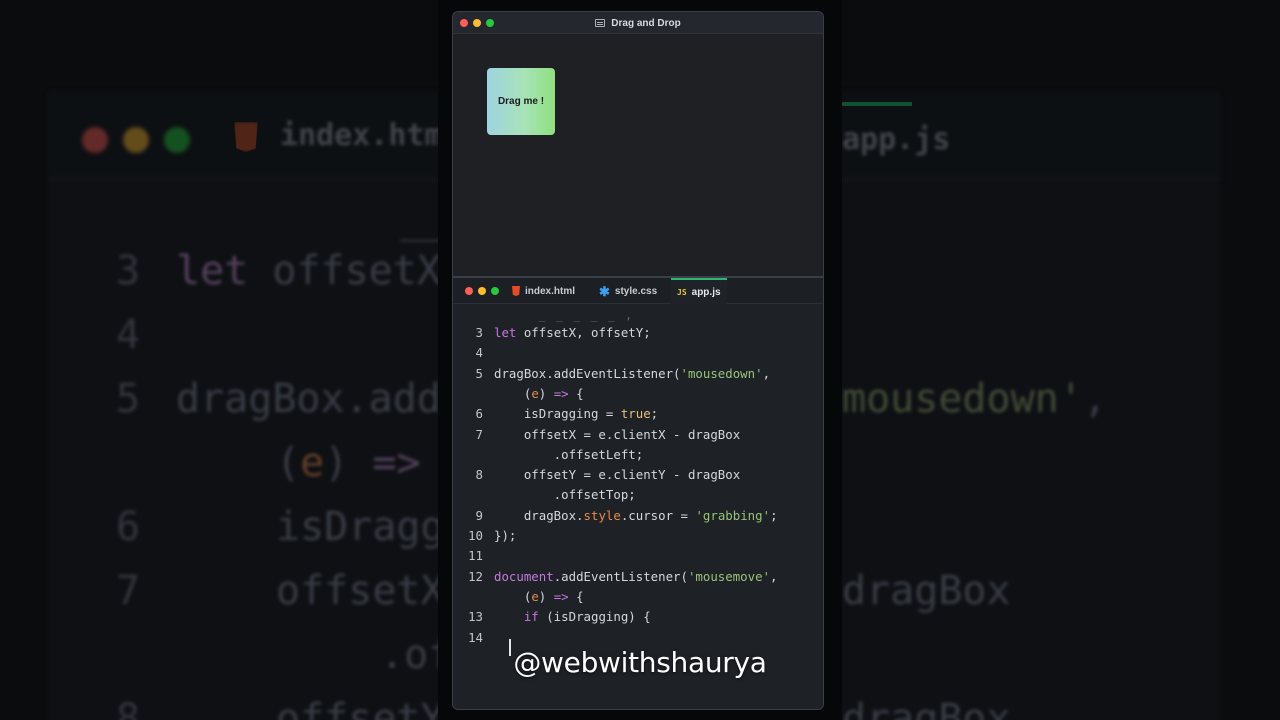 Image resolution: width=1280 pixels, height=720 pixels. I want to click on line-number: 4, so click(479, 353).